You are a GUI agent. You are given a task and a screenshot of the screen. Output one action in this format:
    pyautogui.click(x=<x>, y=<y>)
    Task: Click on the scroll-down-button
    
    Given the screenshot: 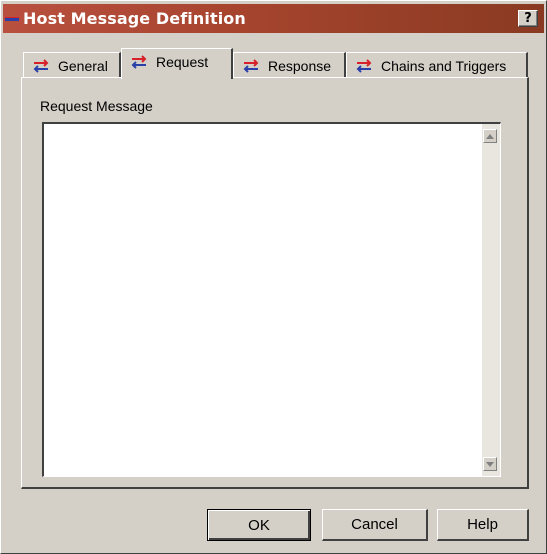 What is the action you would take?
    pyautogui.click(x=490, y=464)
    